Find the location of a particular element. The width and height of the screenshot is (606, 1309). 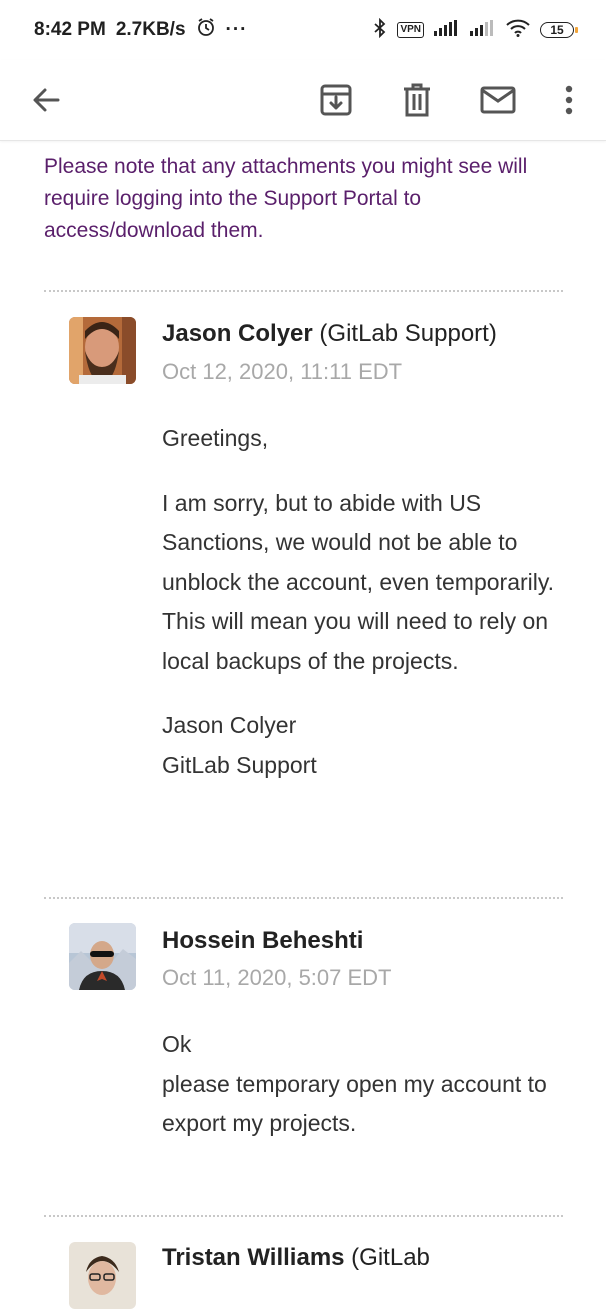

message-line: Ok is located at coordinates (177, 1044).